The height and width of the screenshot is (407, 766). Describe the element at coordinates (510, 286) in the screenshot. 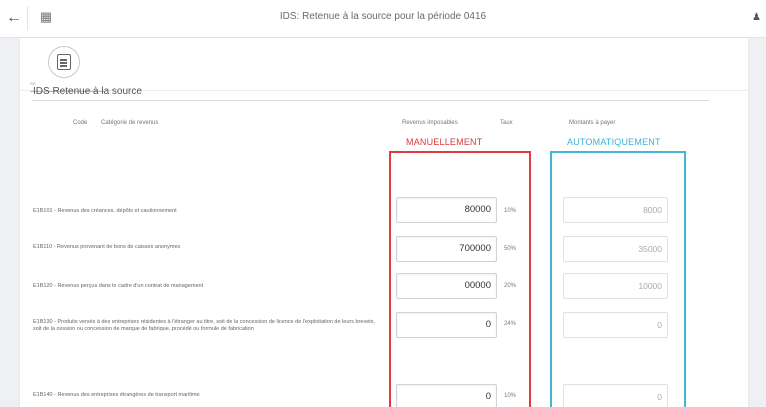

I see `rate-value: 20%` at that location.